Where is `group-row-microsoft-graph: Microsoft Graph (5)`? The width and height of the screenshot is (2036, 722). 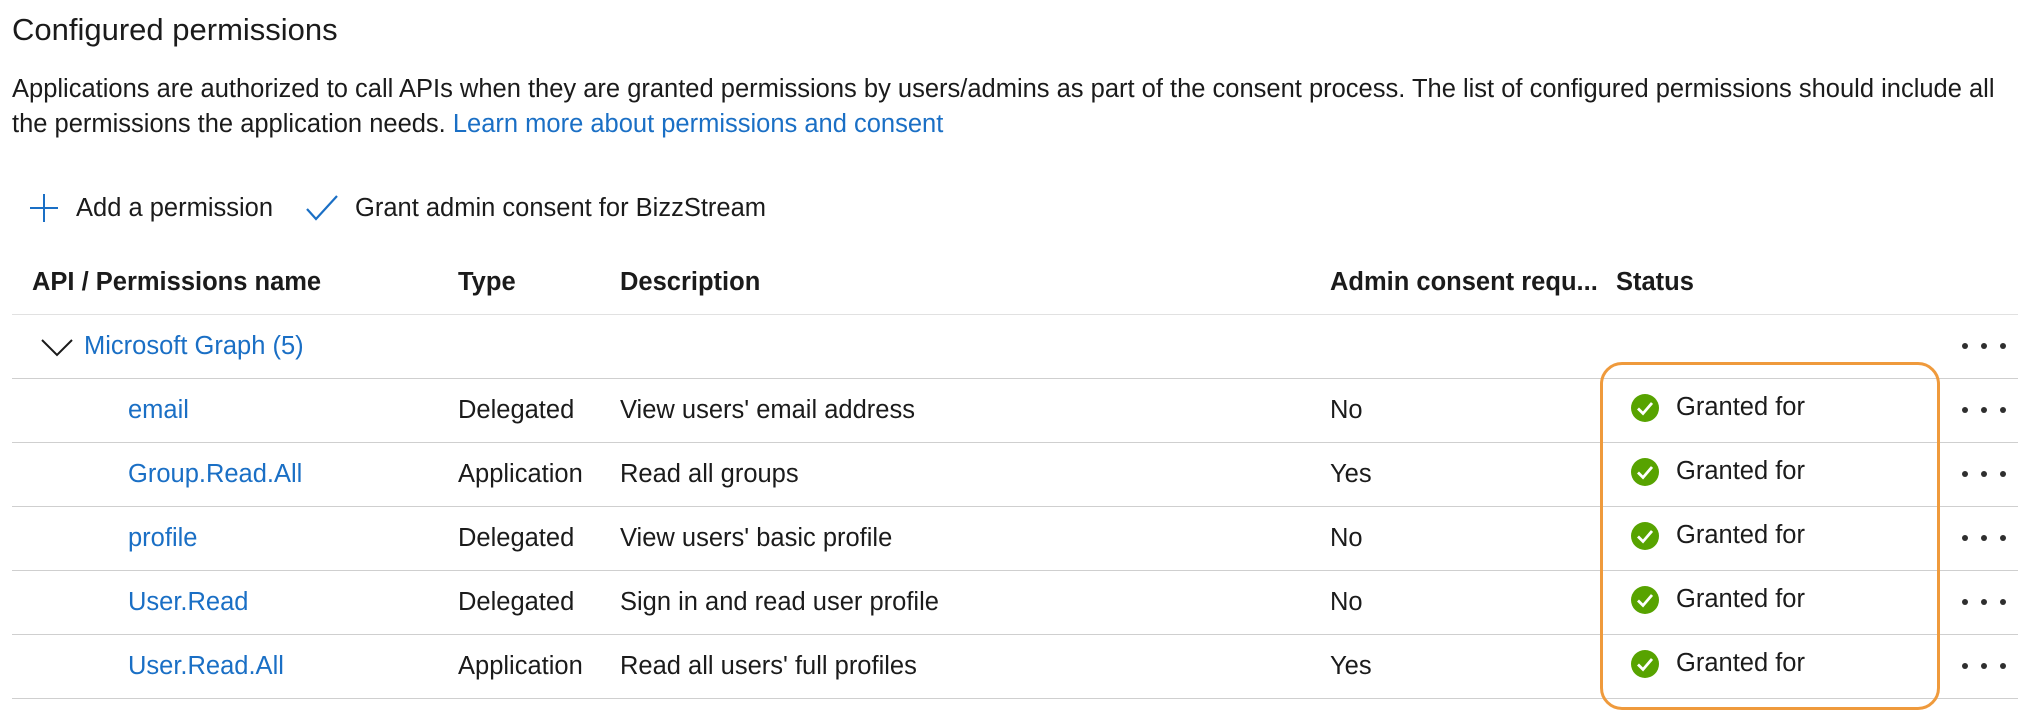
group-row-microsoft-graph: Microsoft Graph (5) is located at coordinates (1015, 347).